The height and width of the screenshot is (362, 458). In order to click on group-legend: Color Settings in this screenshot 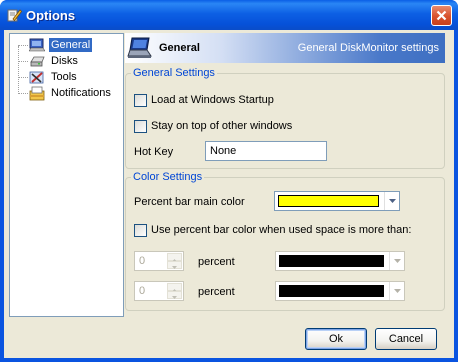, I will do `click(168, 177)`.